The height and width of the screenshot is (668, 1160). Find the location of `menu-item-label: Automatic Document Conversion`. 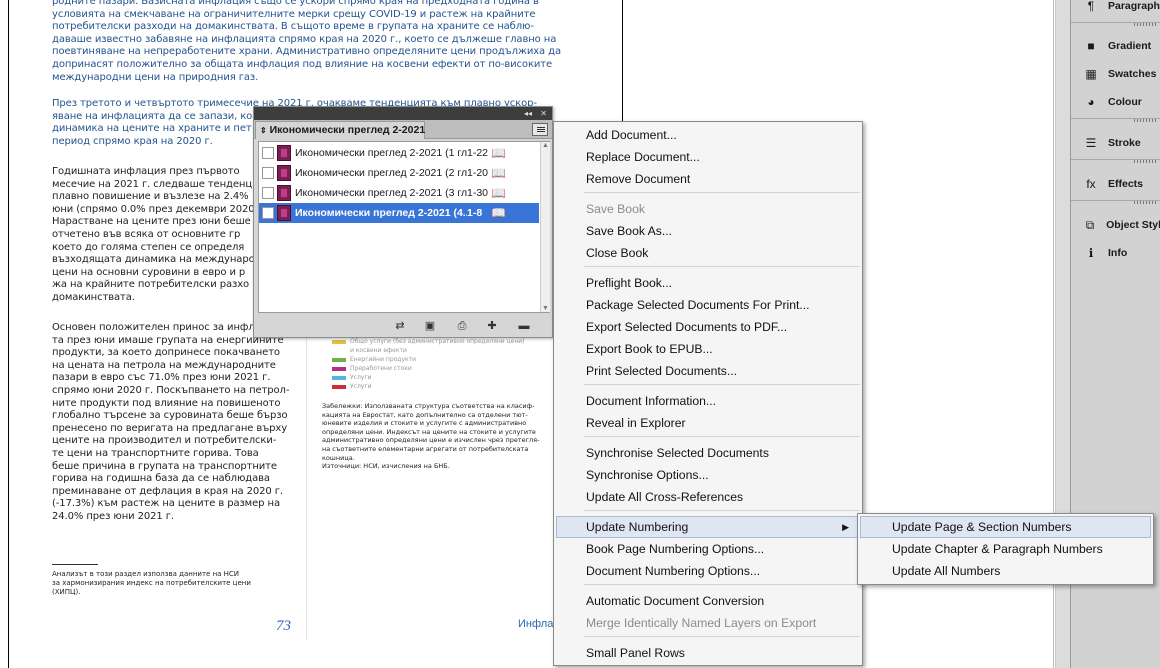

menu-item-label: Automatic Document Conversion is located at coordinates (675, 601).